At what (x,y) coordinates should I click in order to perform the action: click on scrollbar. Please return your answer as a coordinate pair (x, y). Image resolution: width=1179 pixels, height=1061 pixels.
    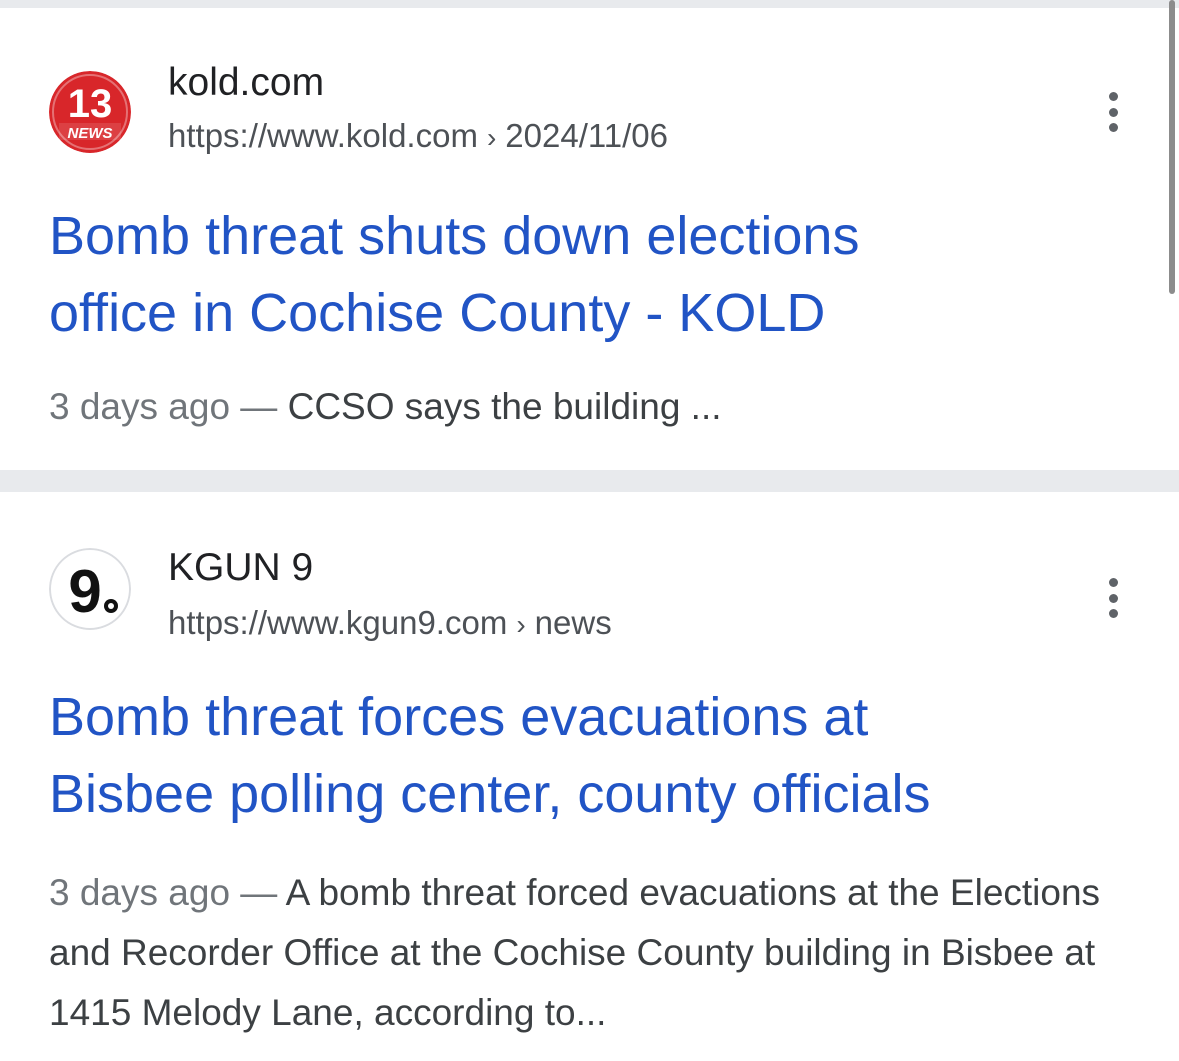
    Looking at the image, I should click on (1172, 147).